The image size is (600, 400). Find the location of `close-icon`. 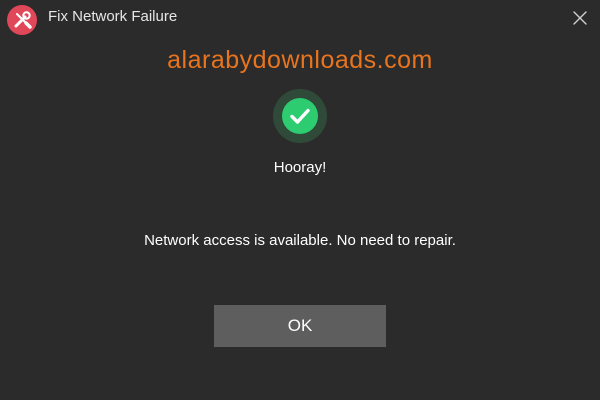

close-icon is located at coordinates (580, 18).